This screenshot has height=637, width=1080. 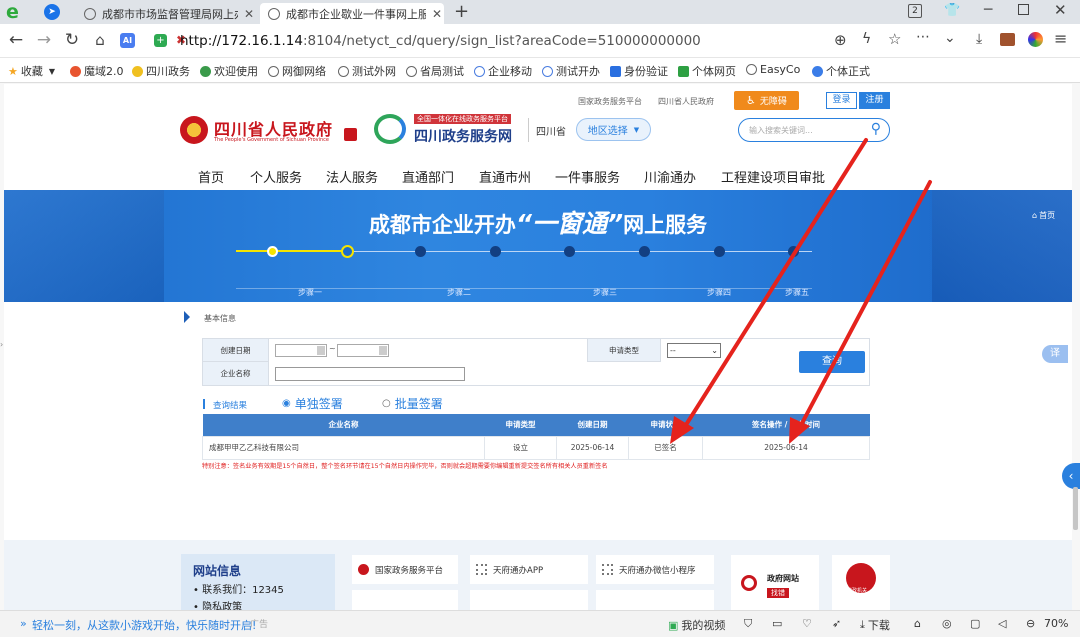 I want to click on download-arrow-icon: ⤓, so click(x=862, y=624).